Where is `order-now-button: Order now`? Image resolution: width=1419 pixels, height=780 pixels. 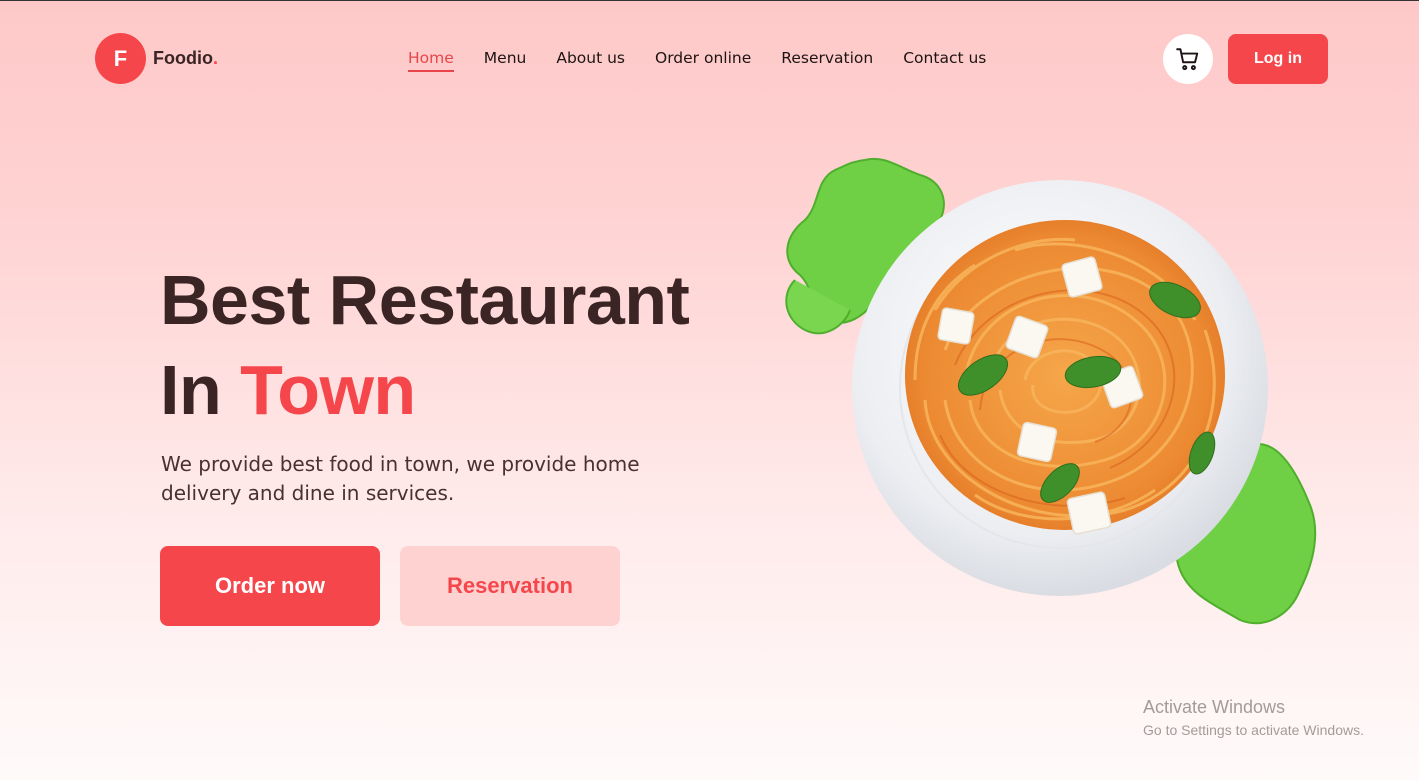
order-now-button: Order now is located at coordinates (270, 586).